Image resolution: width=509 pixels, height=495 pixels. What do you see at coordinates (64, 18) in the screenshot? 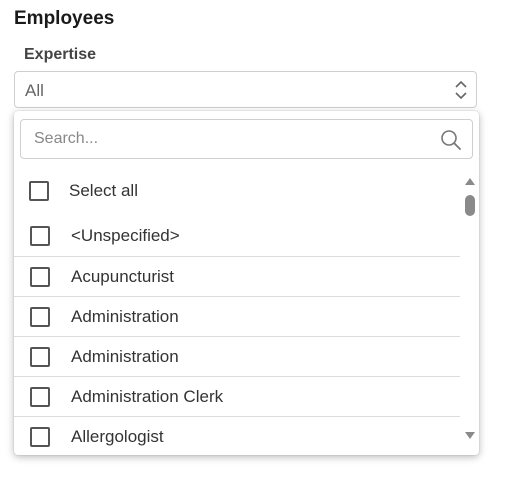
I see `section-title: Employees` at bounding box center [64, 18].